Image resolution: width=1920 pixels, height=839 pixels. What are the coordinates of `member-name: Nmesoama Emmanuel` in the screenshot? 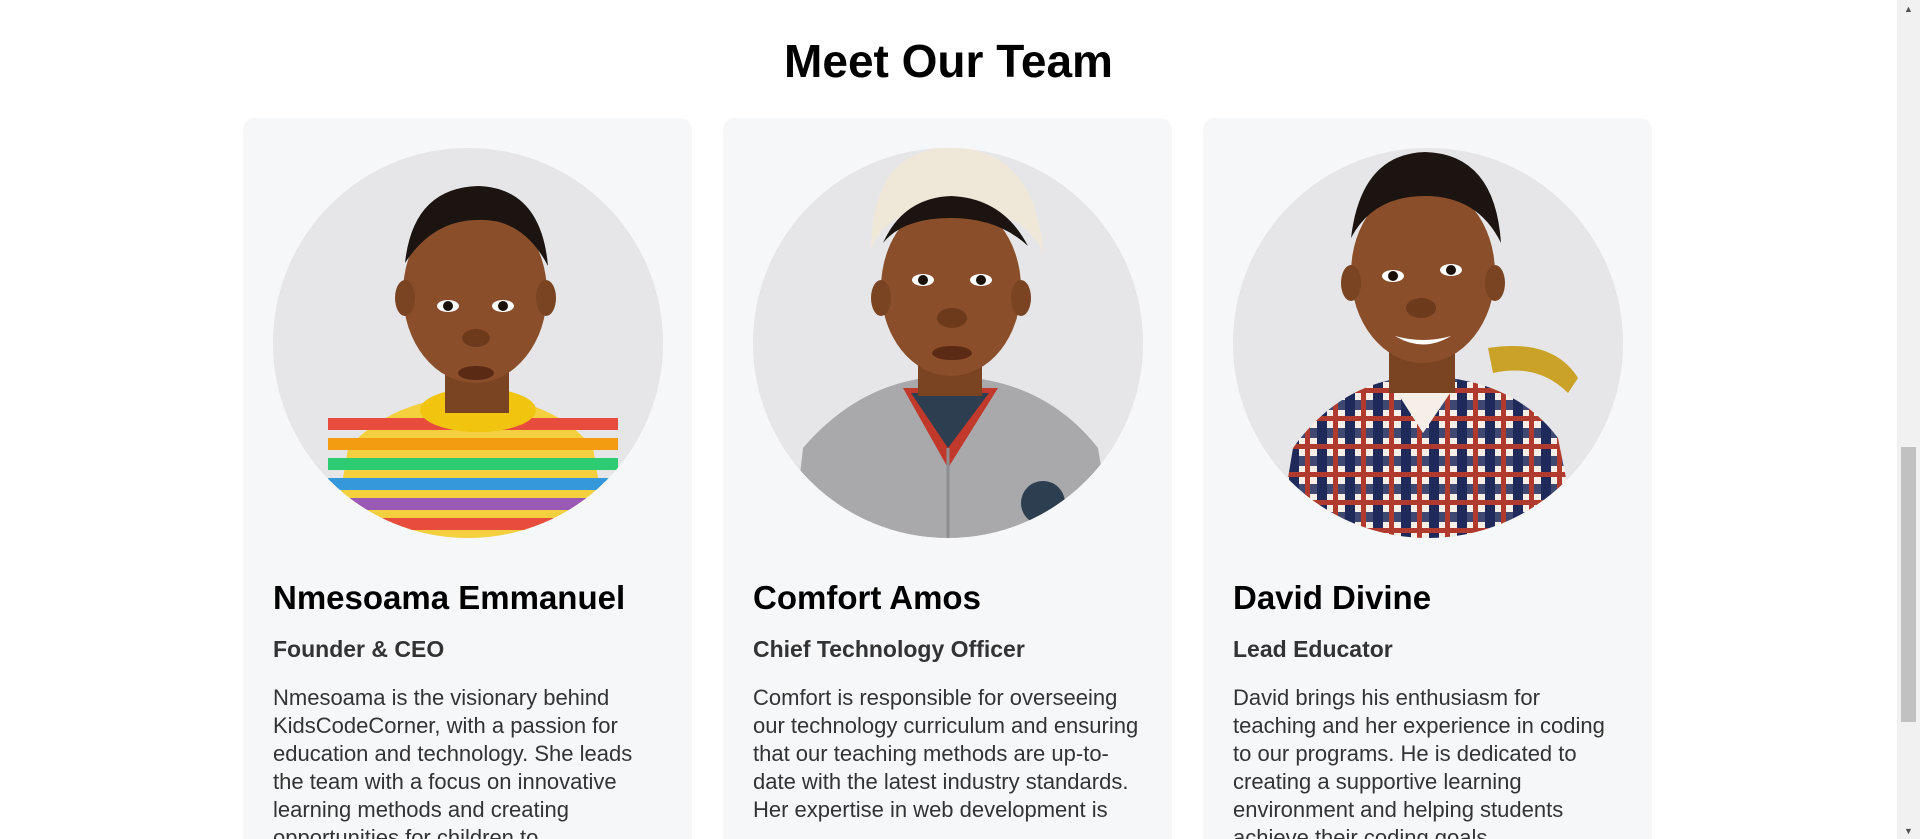 It's located at (449, 597).